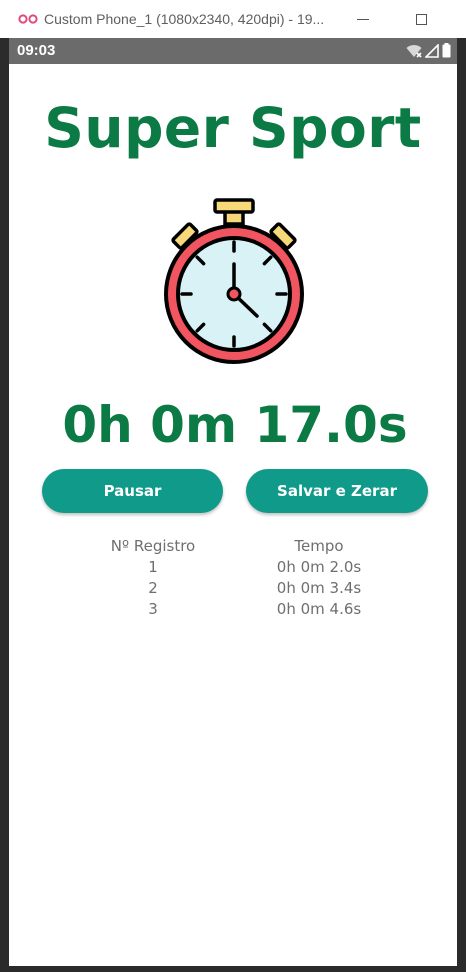  What do you see at coordinates (337, 491) in the screenshot?
I see `save-reset-button: Salvar e Zerar` at bounding box center [337, 491].